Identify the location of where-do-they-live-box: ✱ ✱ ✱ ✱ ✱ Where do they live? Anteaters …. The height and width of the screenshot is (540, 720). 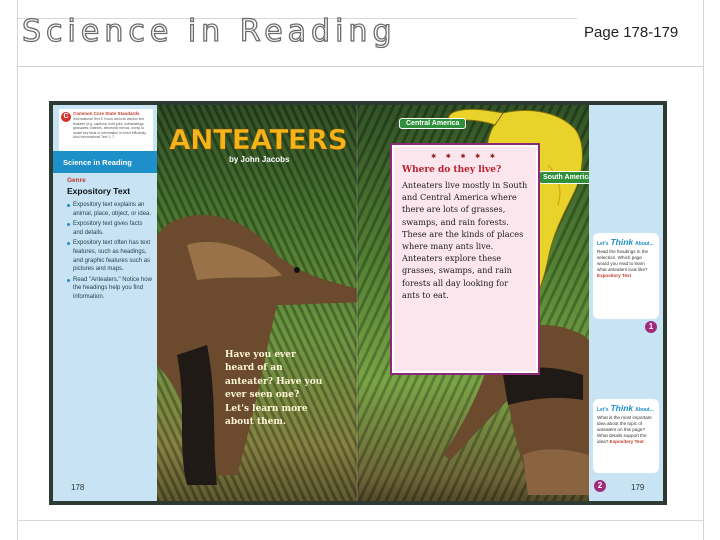
(465, 259).